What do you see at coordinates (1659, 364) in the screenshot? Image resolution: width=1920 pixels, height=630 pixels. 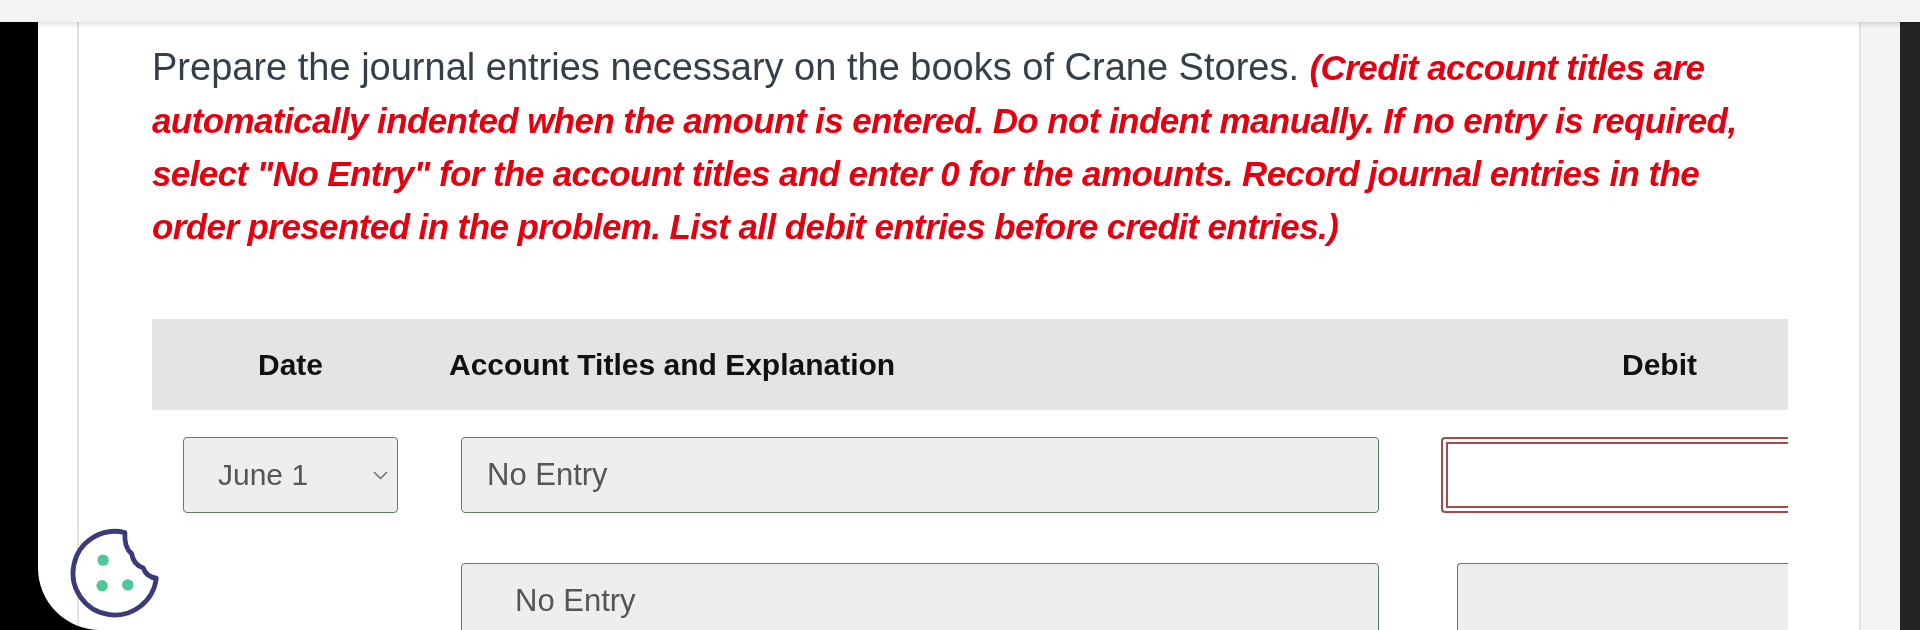 I see `column-header: Debit` at bounding box center [1659, 364].